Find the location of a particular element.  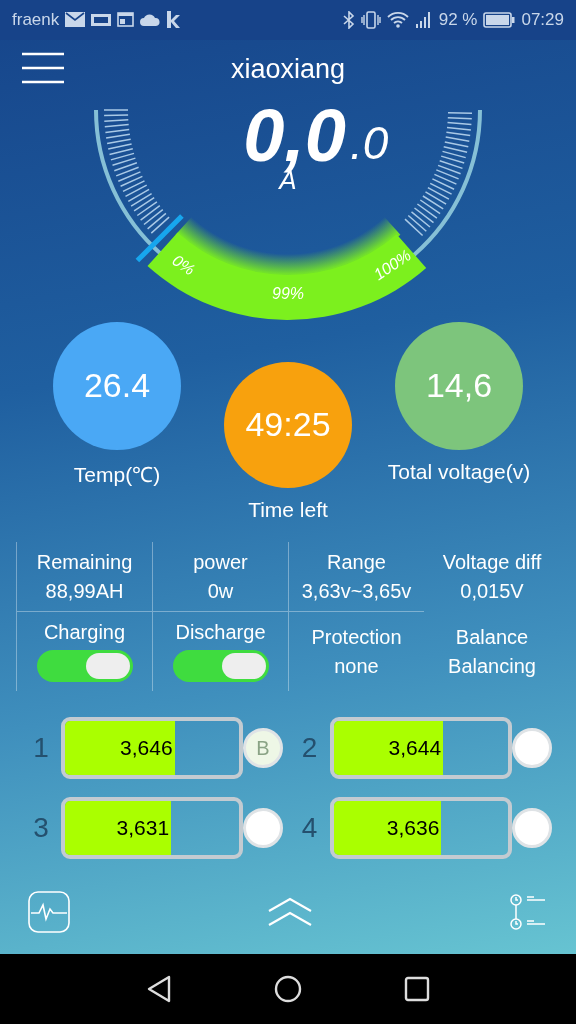

signal-icon is located at coordinates (423, 20).